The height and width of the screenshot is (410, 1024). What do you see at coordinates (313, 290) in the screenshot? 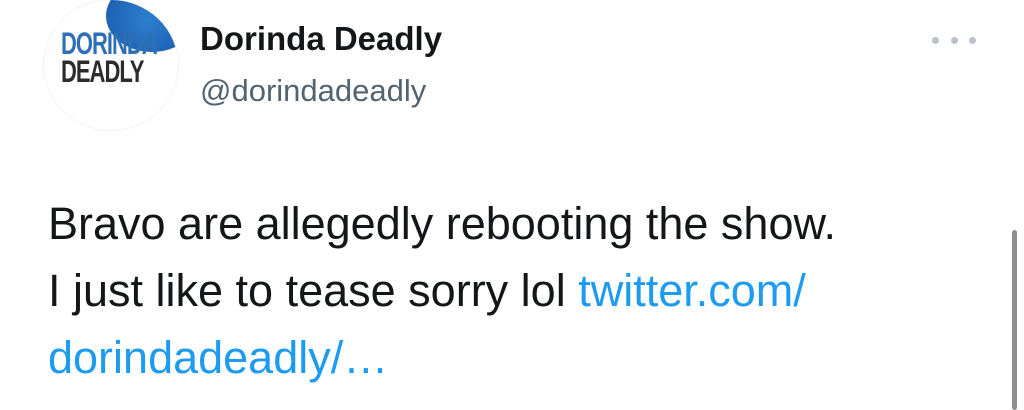
I see `tweet-text-segment: I just like to tease sorry lol` at bounding box center [313, 290].